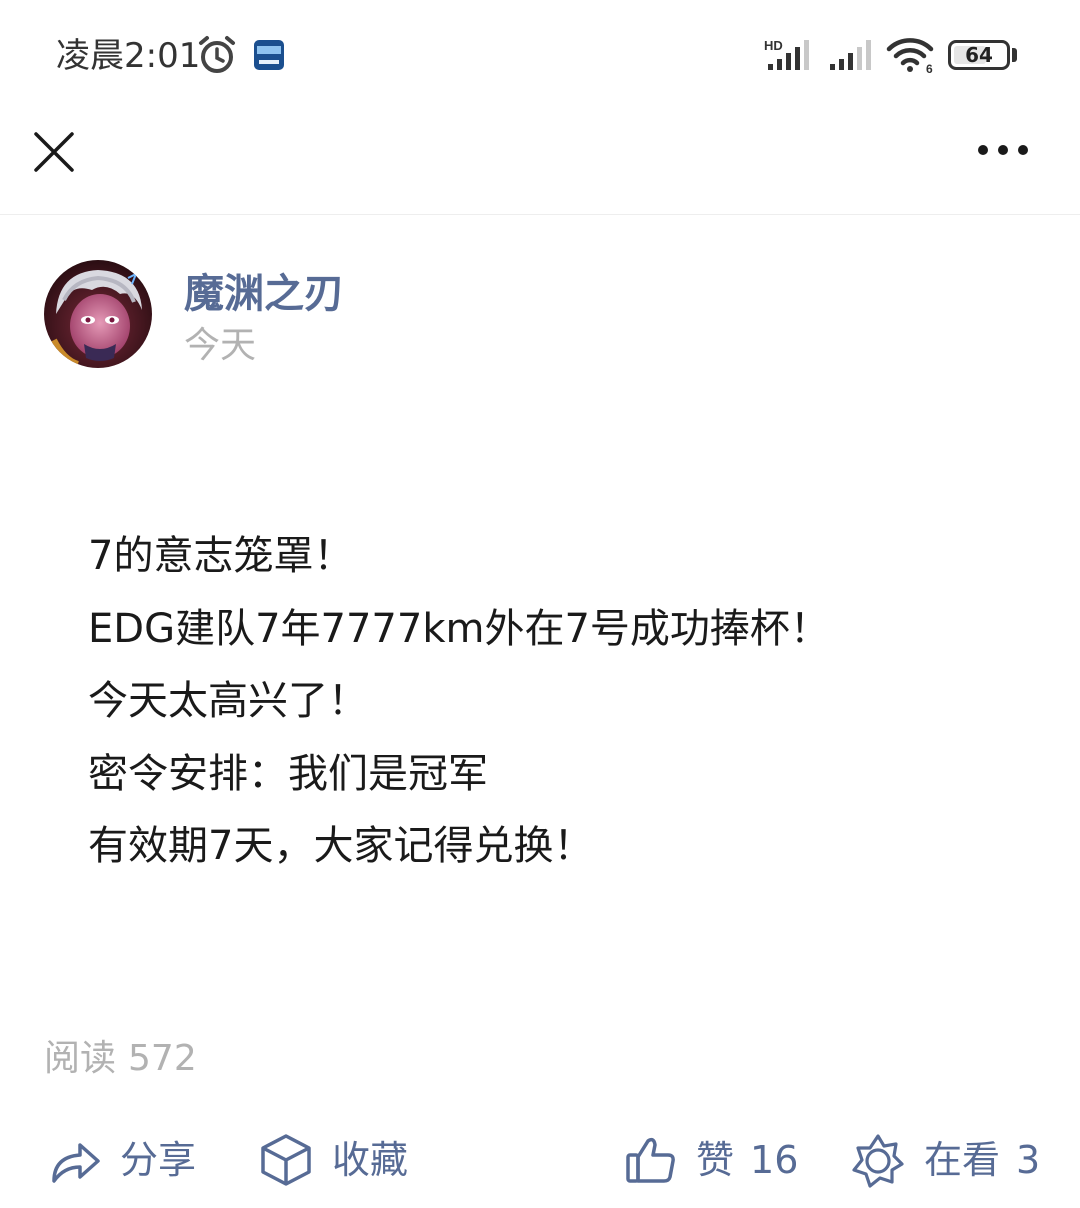 The height and width of the screenshot is (1208, 1080). I want to click on collect-box-icon, so click(286, 1160).